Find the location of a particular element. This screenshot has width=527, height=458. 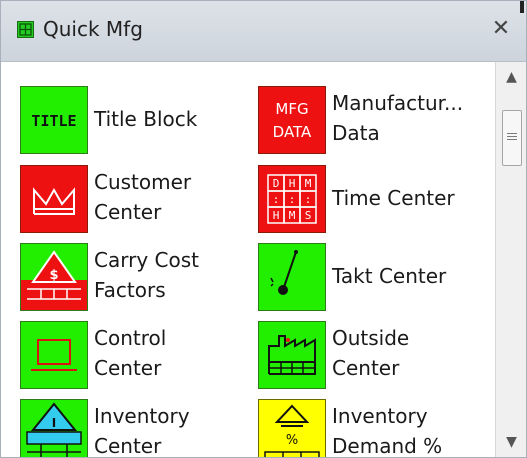

arrow-up-icon: ▲ is located at coordinates (511, 77).